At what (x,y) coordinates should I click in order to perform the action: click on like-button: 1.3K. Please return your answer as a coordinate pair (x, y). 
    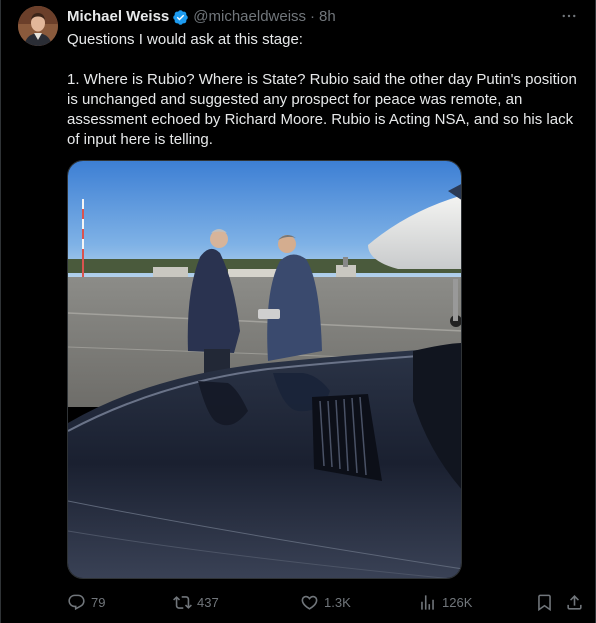
    Looking at the image, I should click on (325, 602).